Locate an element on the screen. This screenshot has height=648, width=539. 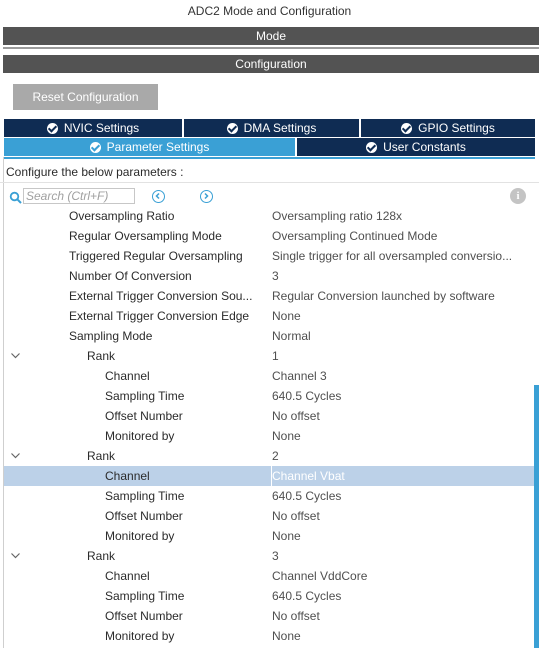
param-value: Oversampling Continued Mode is located at coordinates (402, 236).